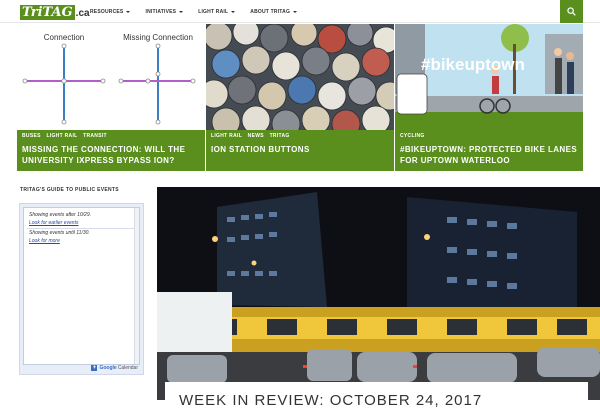  Describe the element at coordinates (300, 137) in the screenshot. I see `category-list: LIGHT RAIL NEWS TRITAG` at that location.